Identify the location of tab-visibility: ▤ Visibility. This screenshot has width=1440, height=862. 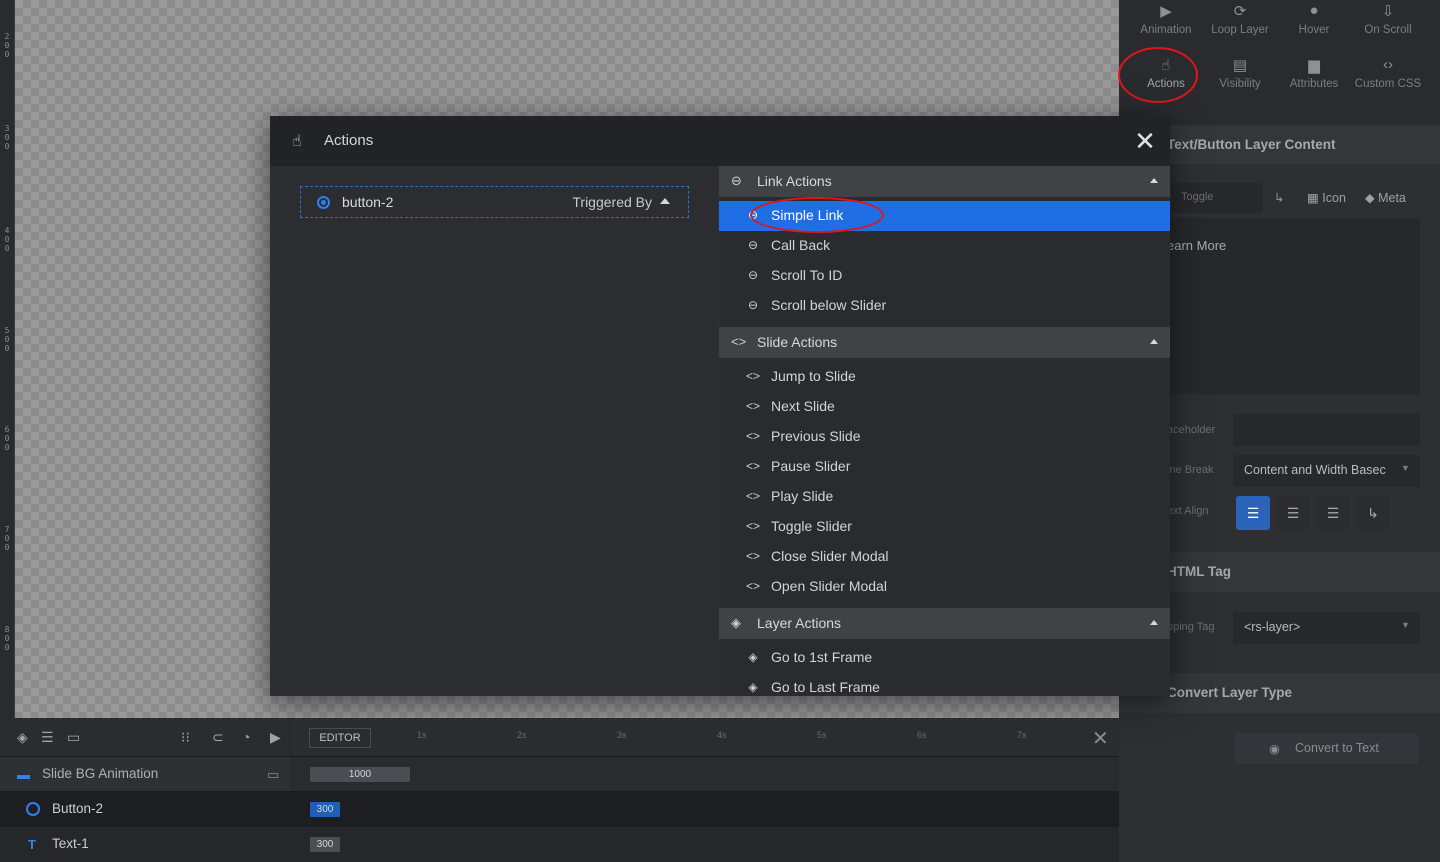
(1240, 73).